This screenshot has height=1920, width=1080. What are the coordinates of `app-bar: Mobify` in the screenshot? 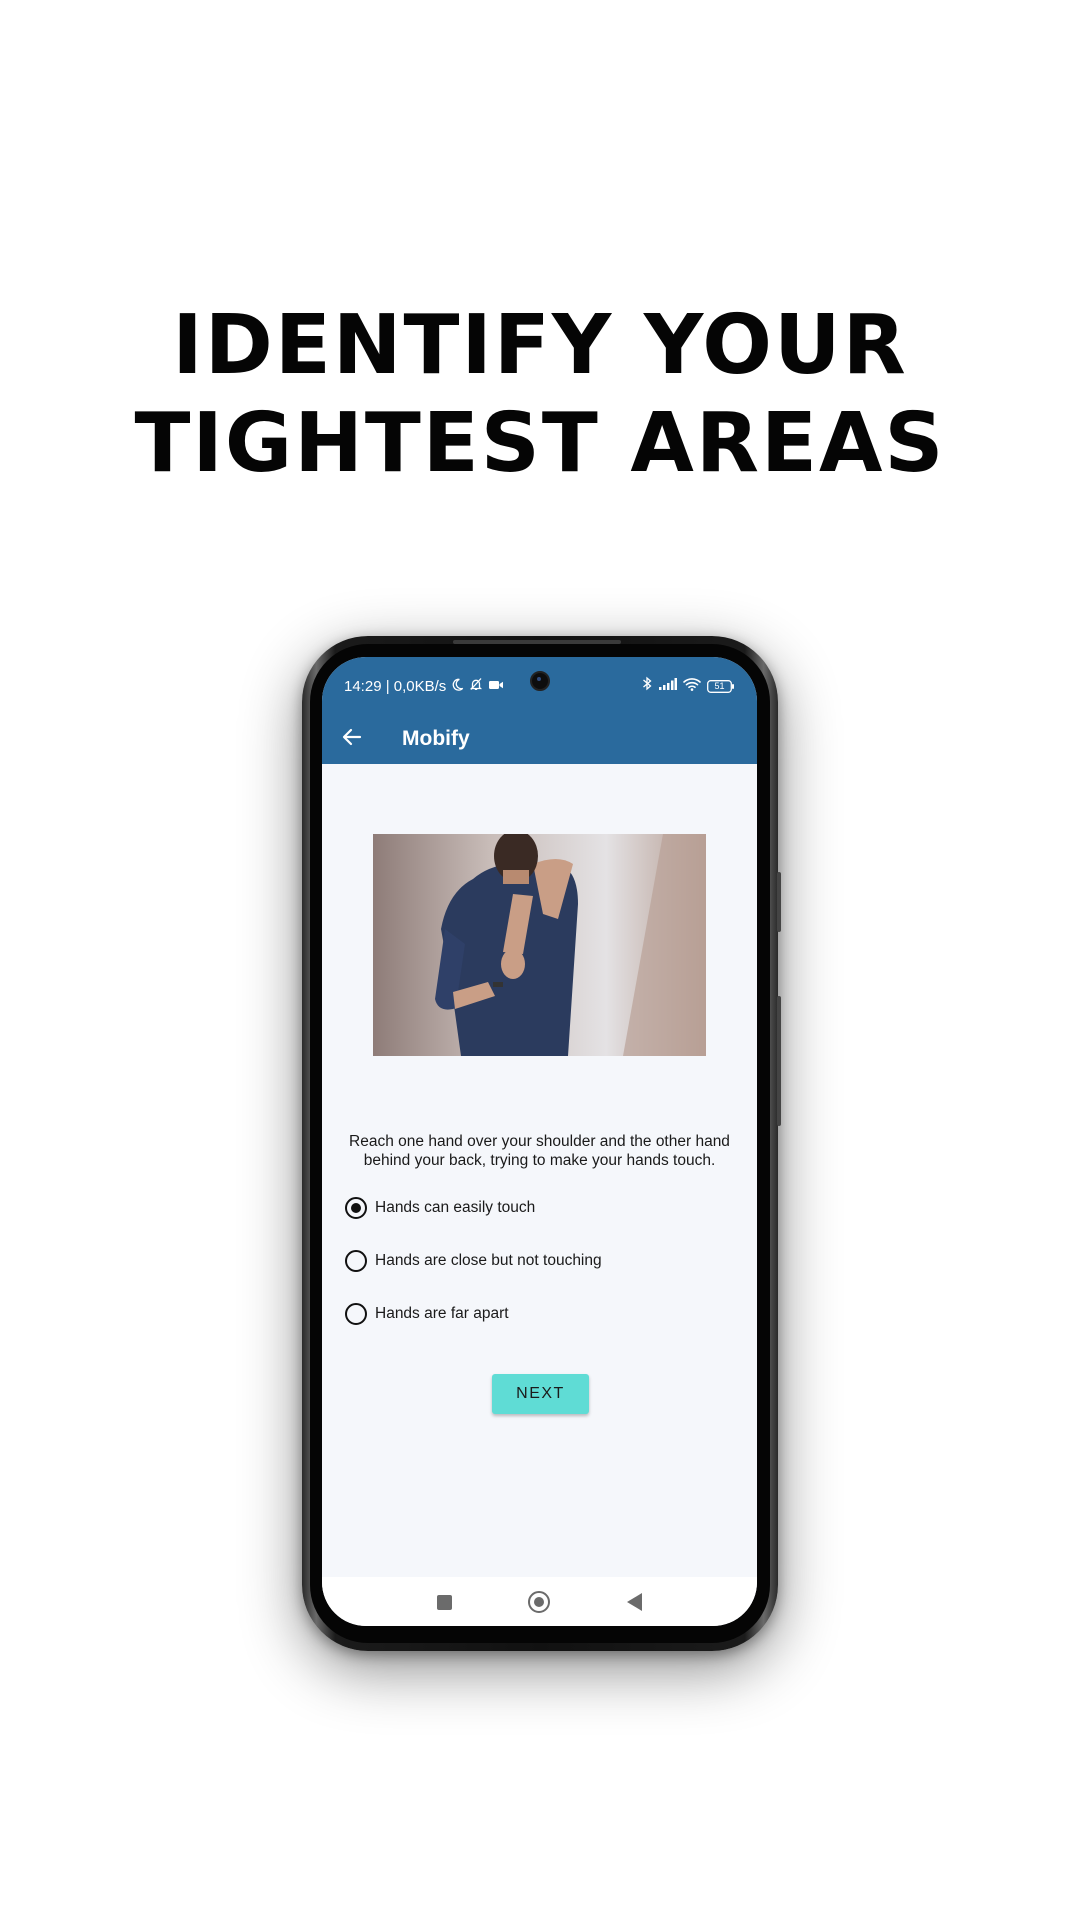 It's located at (539, 739).